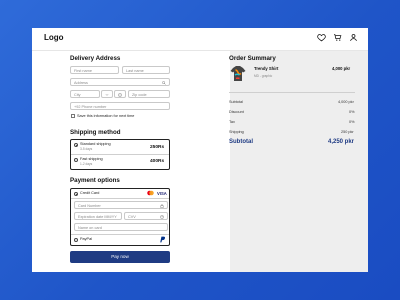 This screenshot has width=400, height=300. Describe the element at coordinates (90, 228) in the screenshot. I see `name-on-card-placeholder: Name on card` at that location.